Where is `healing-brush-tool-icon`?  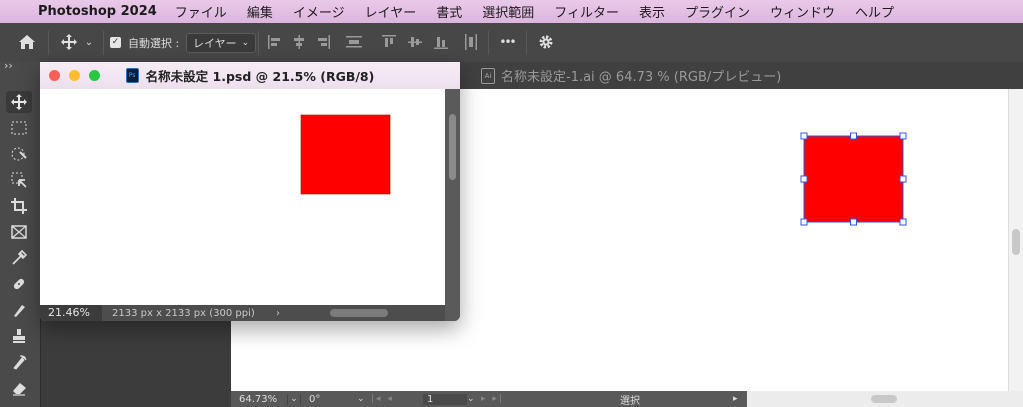 healing-brush-tool-icon is located at coordinates (19, 284).